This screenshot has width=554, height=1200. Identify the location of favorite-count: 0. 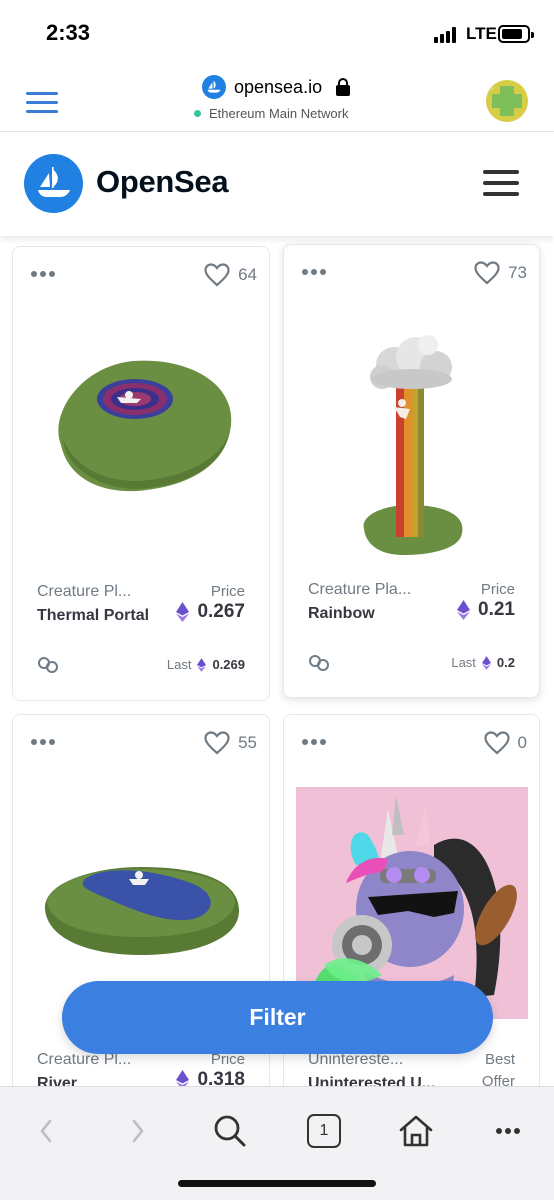
(522, 742).